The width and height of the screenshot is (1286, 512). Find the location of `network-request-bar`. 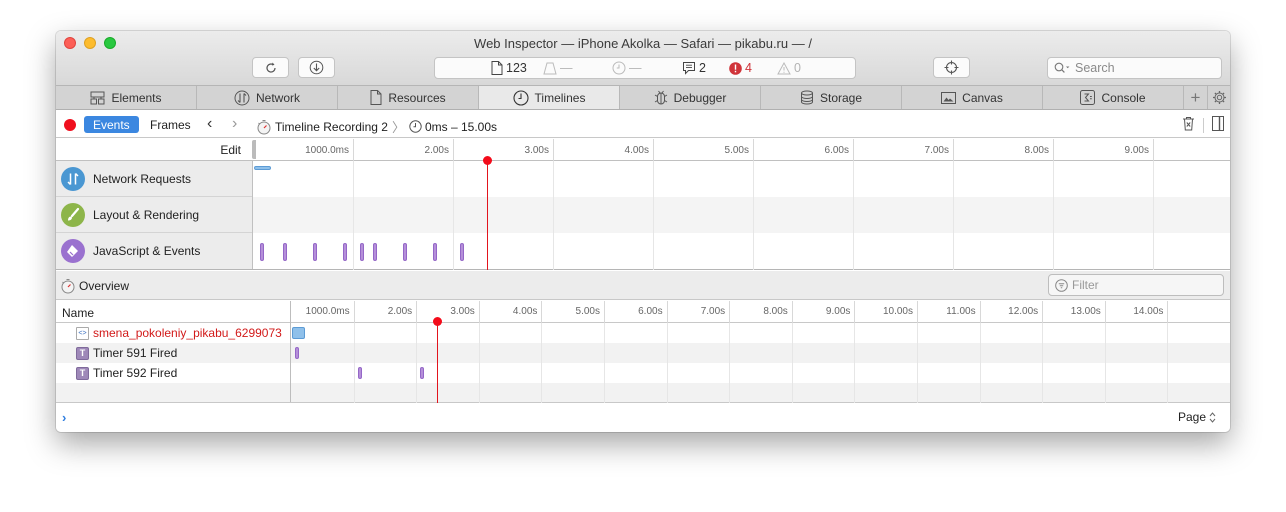

network-request-bar is located at coordinates (262, 168).